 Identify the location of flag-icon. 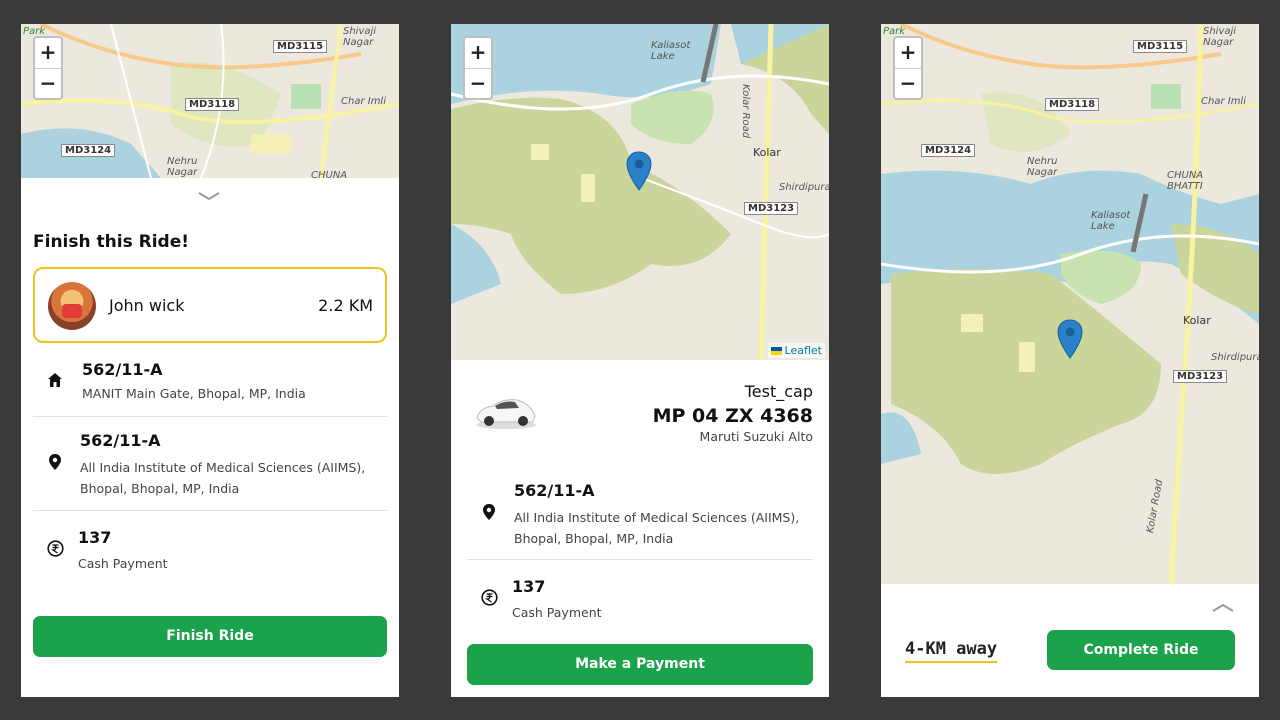
(776, 351).